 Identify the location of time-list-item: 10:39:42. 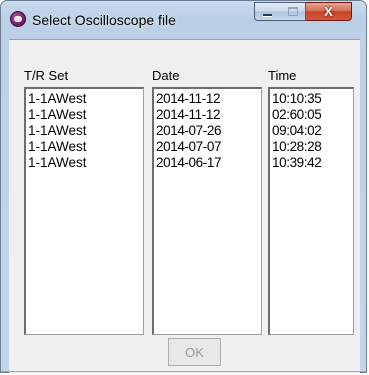
(311, 163).